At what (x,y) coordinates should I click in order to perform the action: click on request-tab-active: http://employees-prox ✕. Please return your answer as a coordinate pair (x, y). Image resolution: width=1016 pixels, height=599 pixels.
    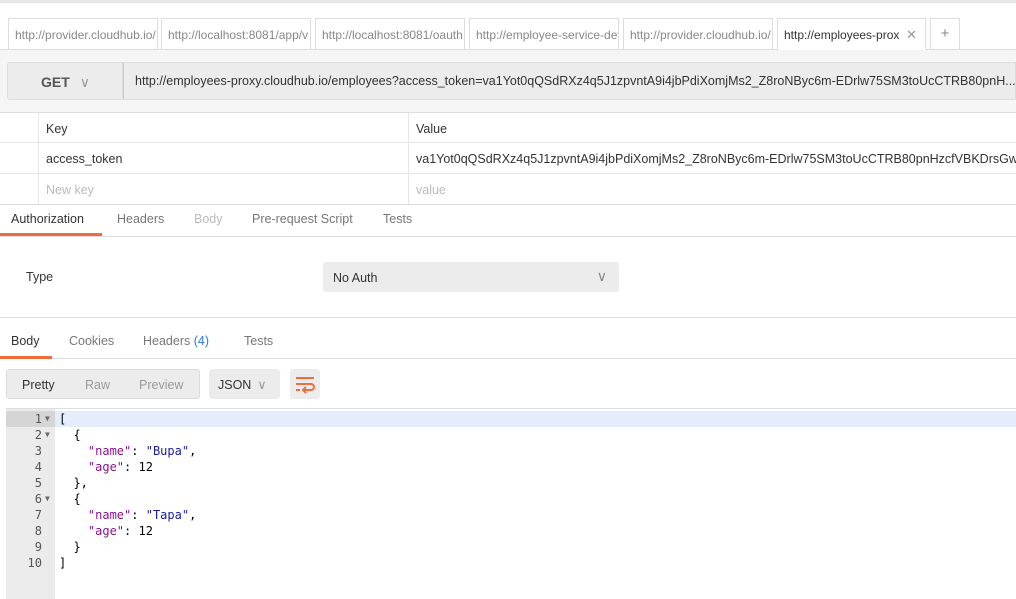
    Looking at the image, I should click on (851, 34).